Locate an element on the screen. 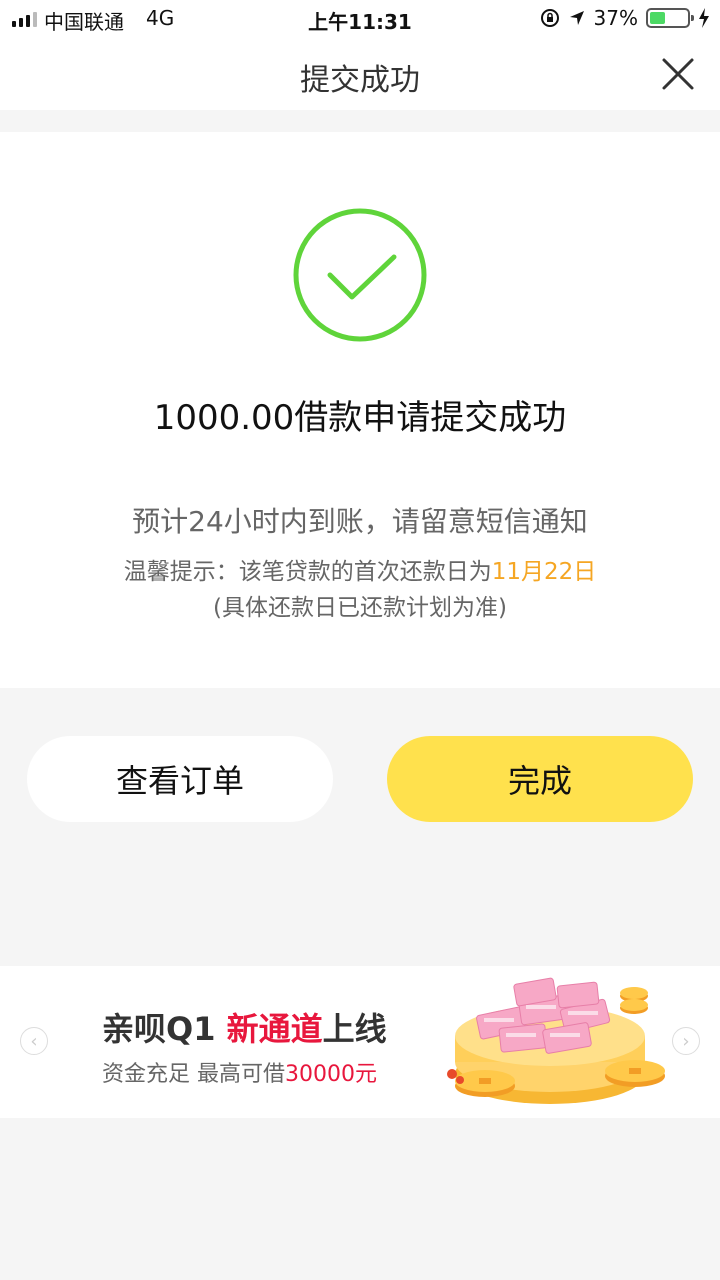 The width and height of the screenshot is (720, 1280). battery-percent: 37% is located at coordinates (615, 18).